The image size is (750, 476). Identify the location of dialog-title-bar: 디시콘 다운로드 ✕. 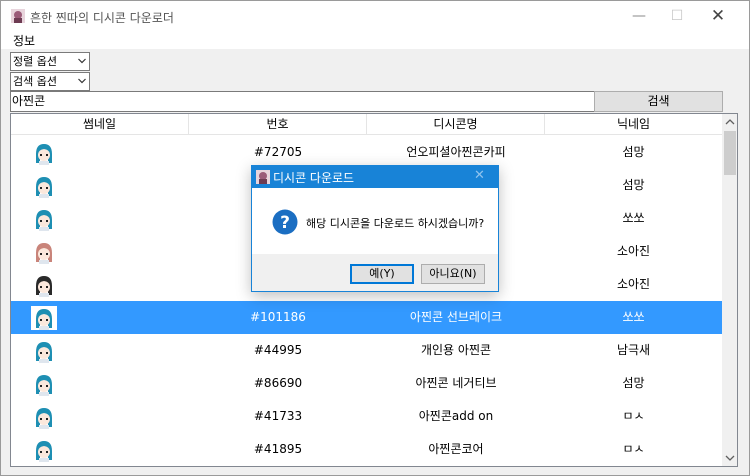
(375, 177).